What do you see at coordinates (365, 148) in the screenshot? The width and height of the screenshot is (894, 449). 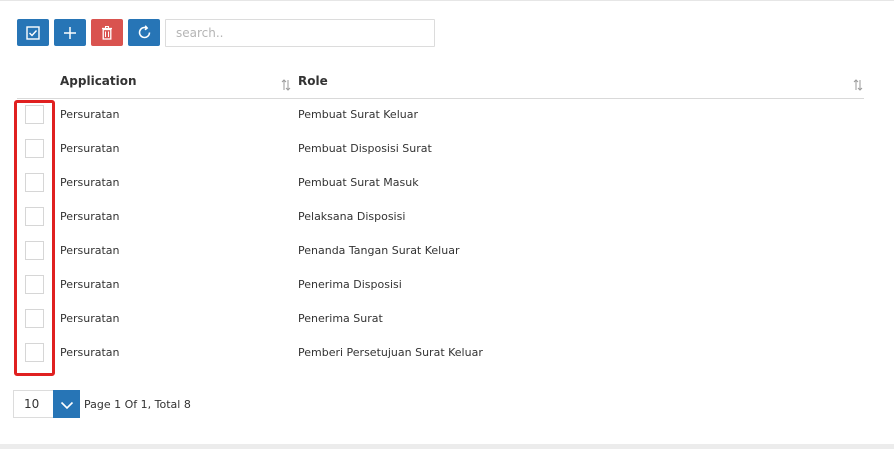 I see `cell-role: Pembuat Disposisi Surat` at bounding box center [365, 148].